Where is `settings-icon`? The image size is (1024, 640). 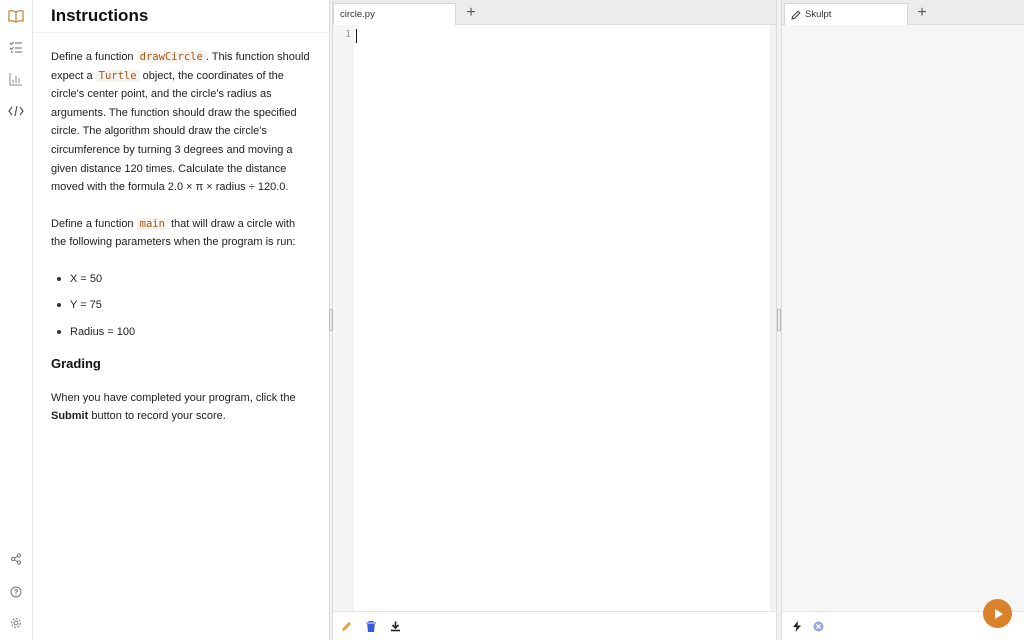 settings-icon is located at coordinates (16, 623).